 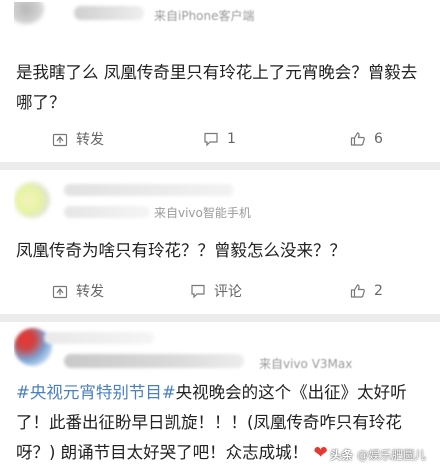 I want to click on post-actions: 转发 评论 2, so click(x=220, y=291).